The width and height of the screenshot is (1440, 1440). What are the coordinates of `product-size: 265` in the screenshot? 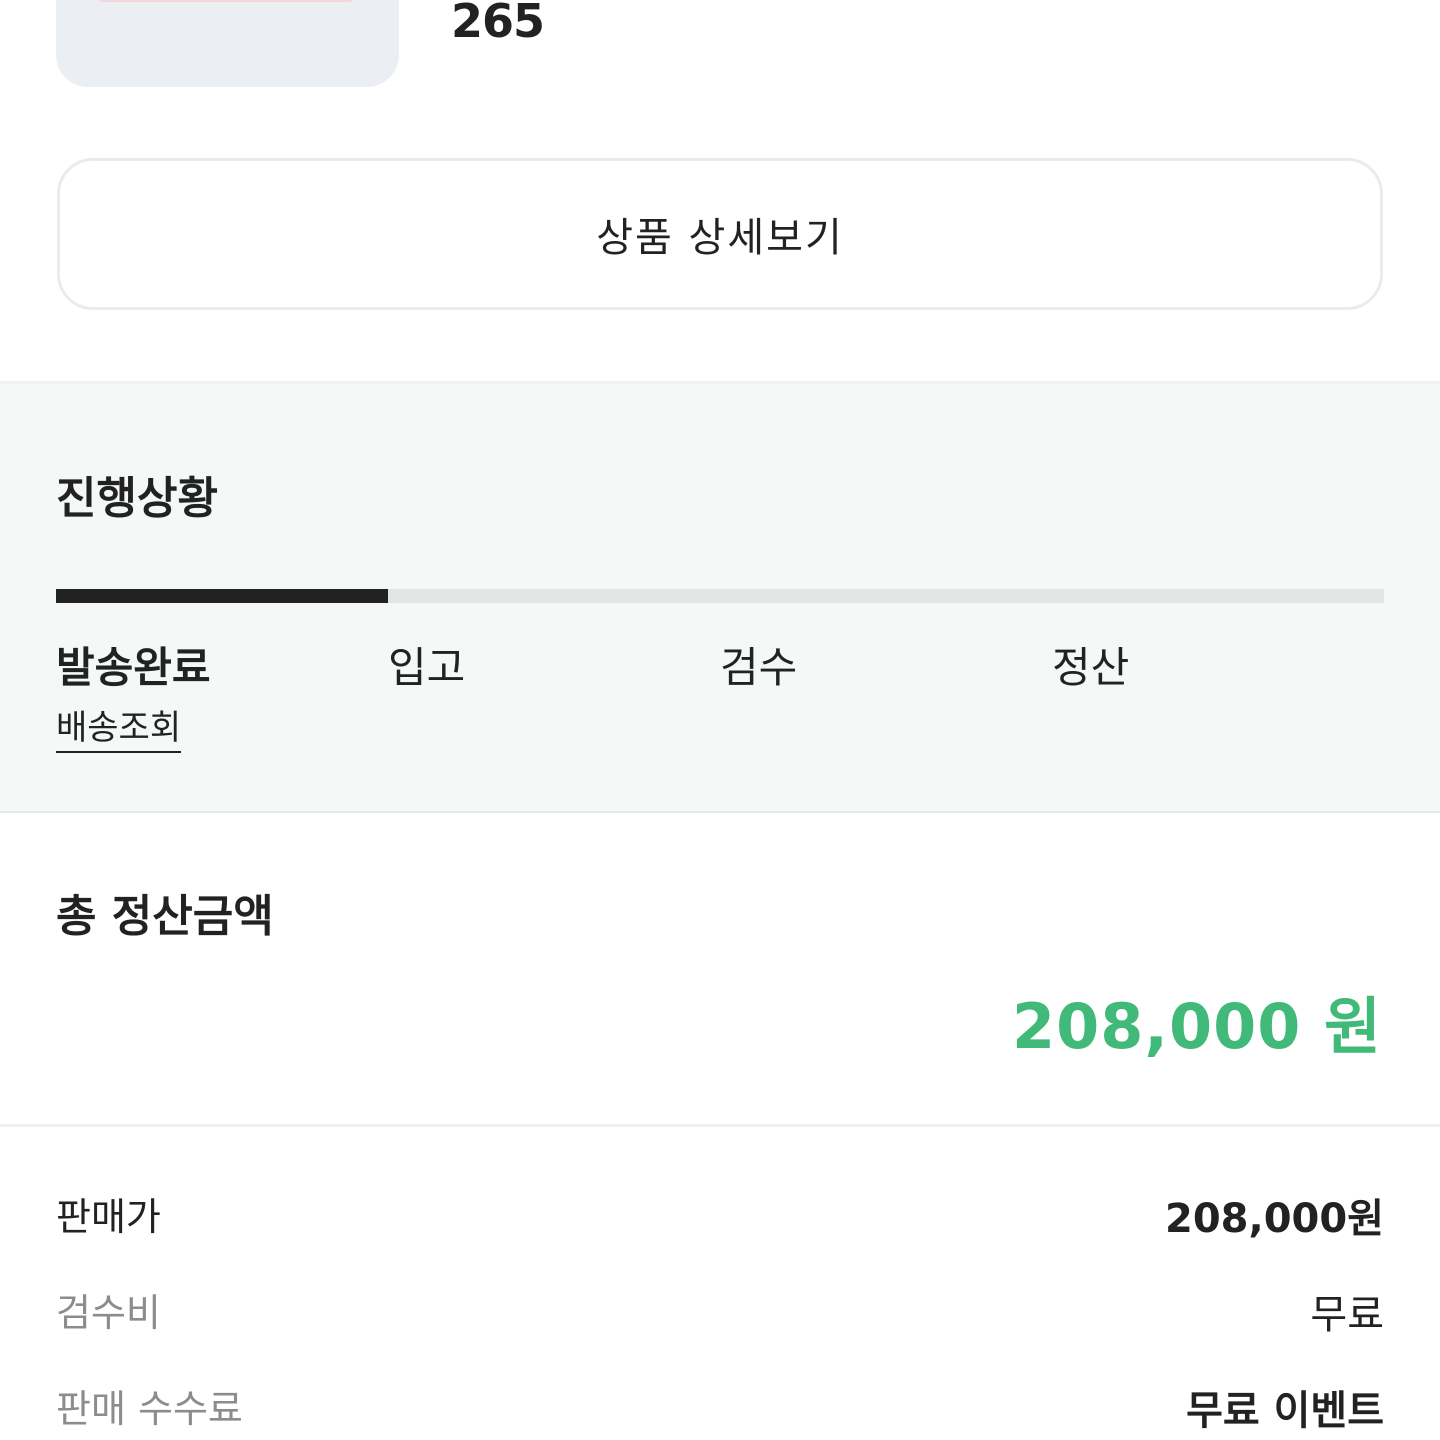 It's located at (498, 24).